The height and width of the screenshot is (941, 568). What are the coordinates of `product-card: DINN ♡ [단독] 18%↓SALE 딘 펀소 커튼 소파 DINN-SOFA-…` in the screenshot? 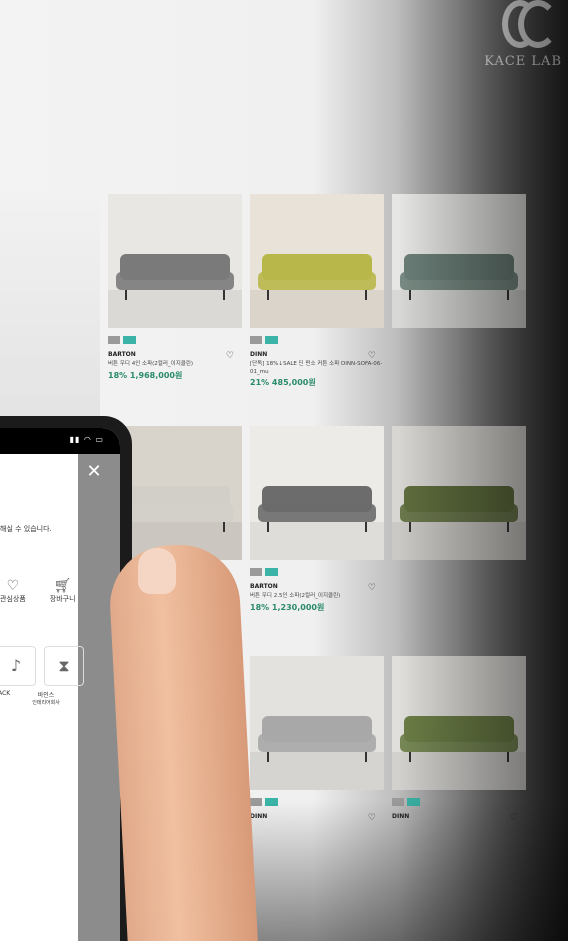 It's located at (317, 291).